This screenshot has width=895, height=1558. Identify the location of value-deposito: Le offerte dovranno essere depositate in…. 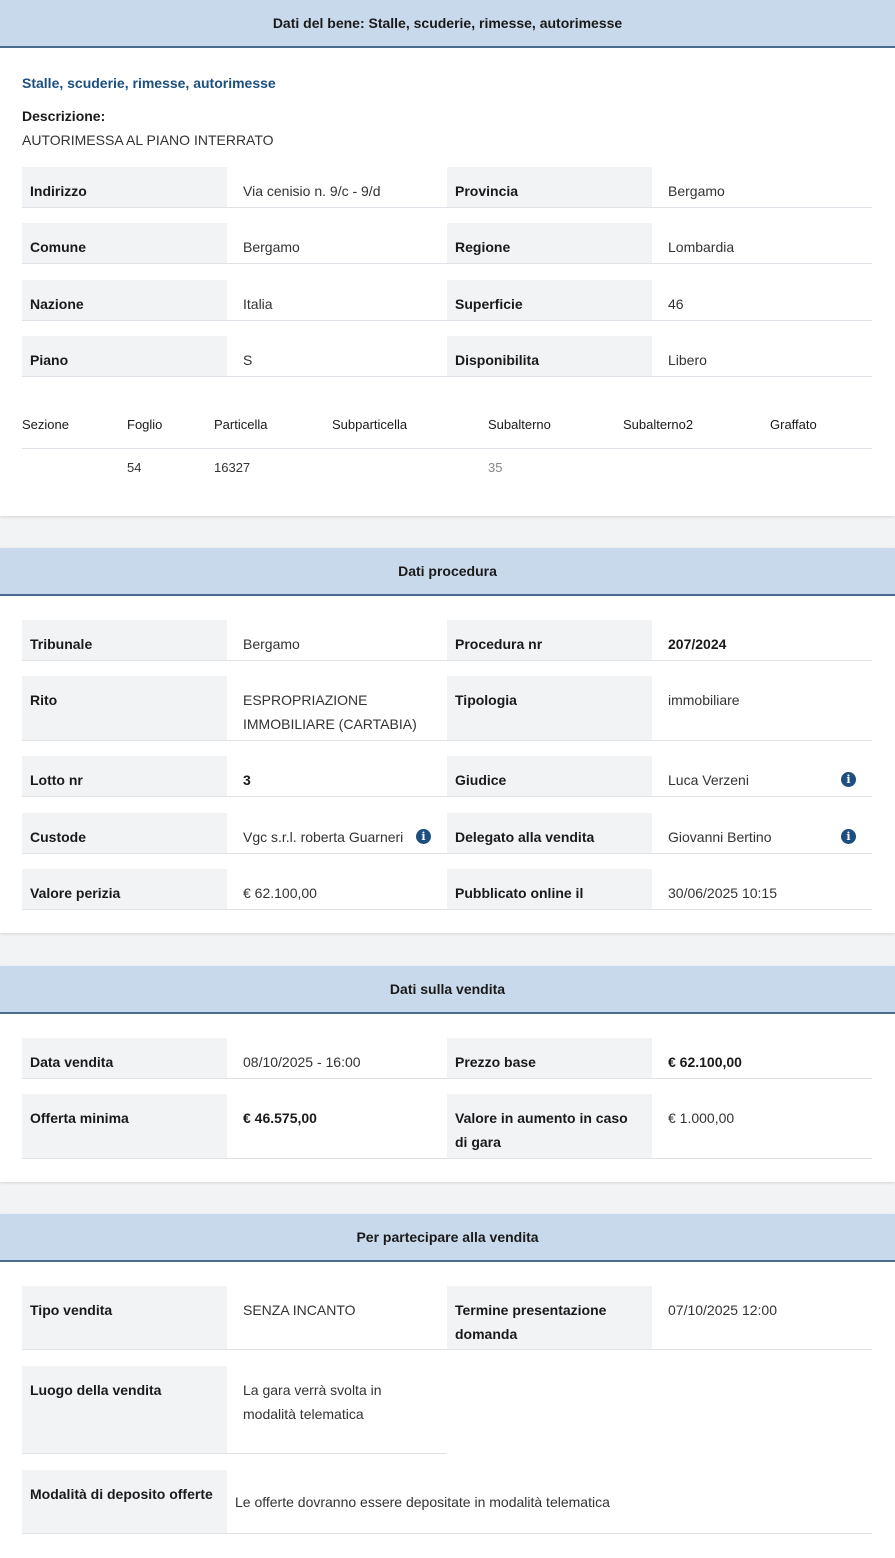
(549, 1502).